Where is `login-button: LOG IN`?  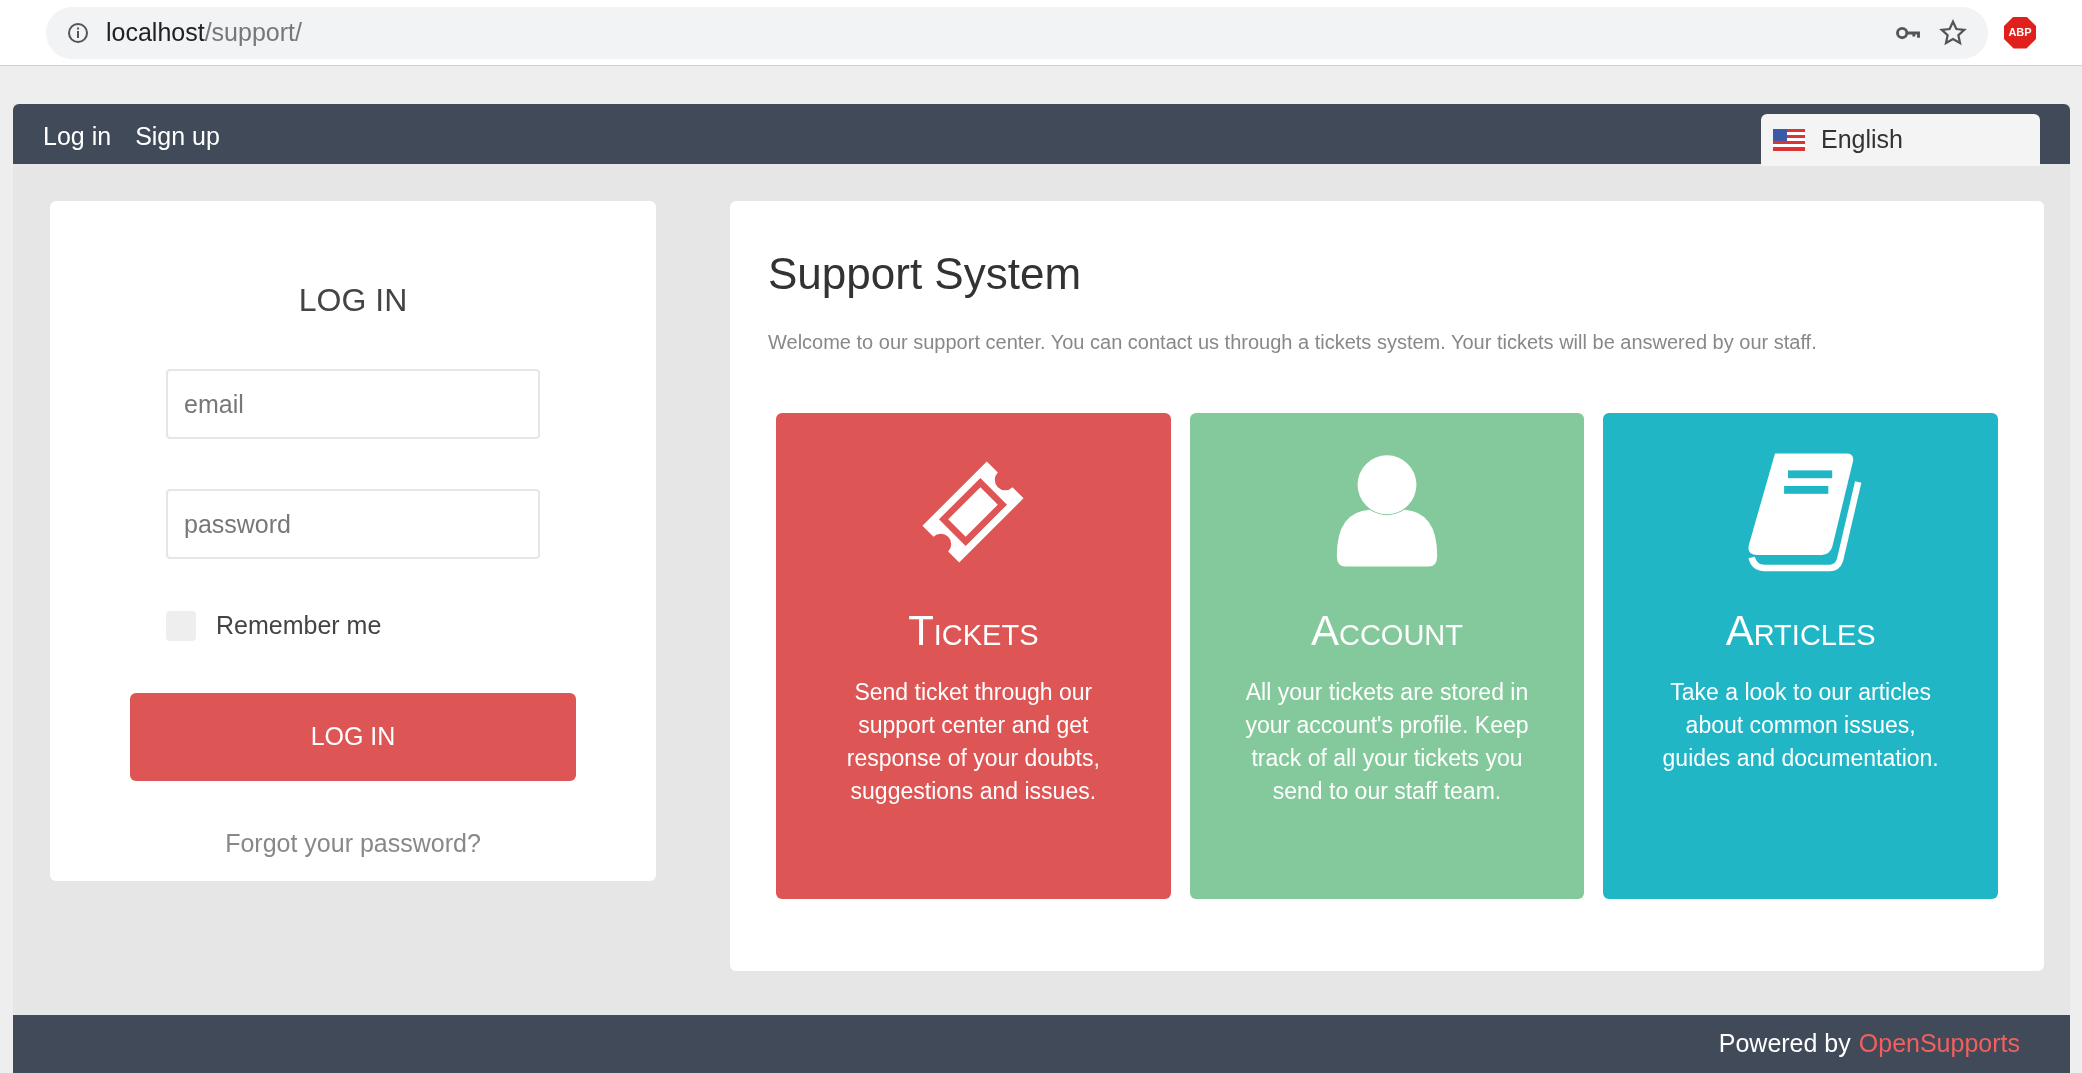 login-button: LOG IN is located at coordinates (353, 736).